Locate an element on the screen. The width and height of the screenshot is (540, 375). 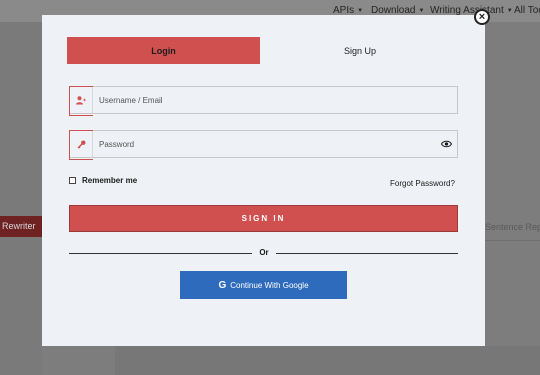
eye-icon is located at coordinates (446, 144).